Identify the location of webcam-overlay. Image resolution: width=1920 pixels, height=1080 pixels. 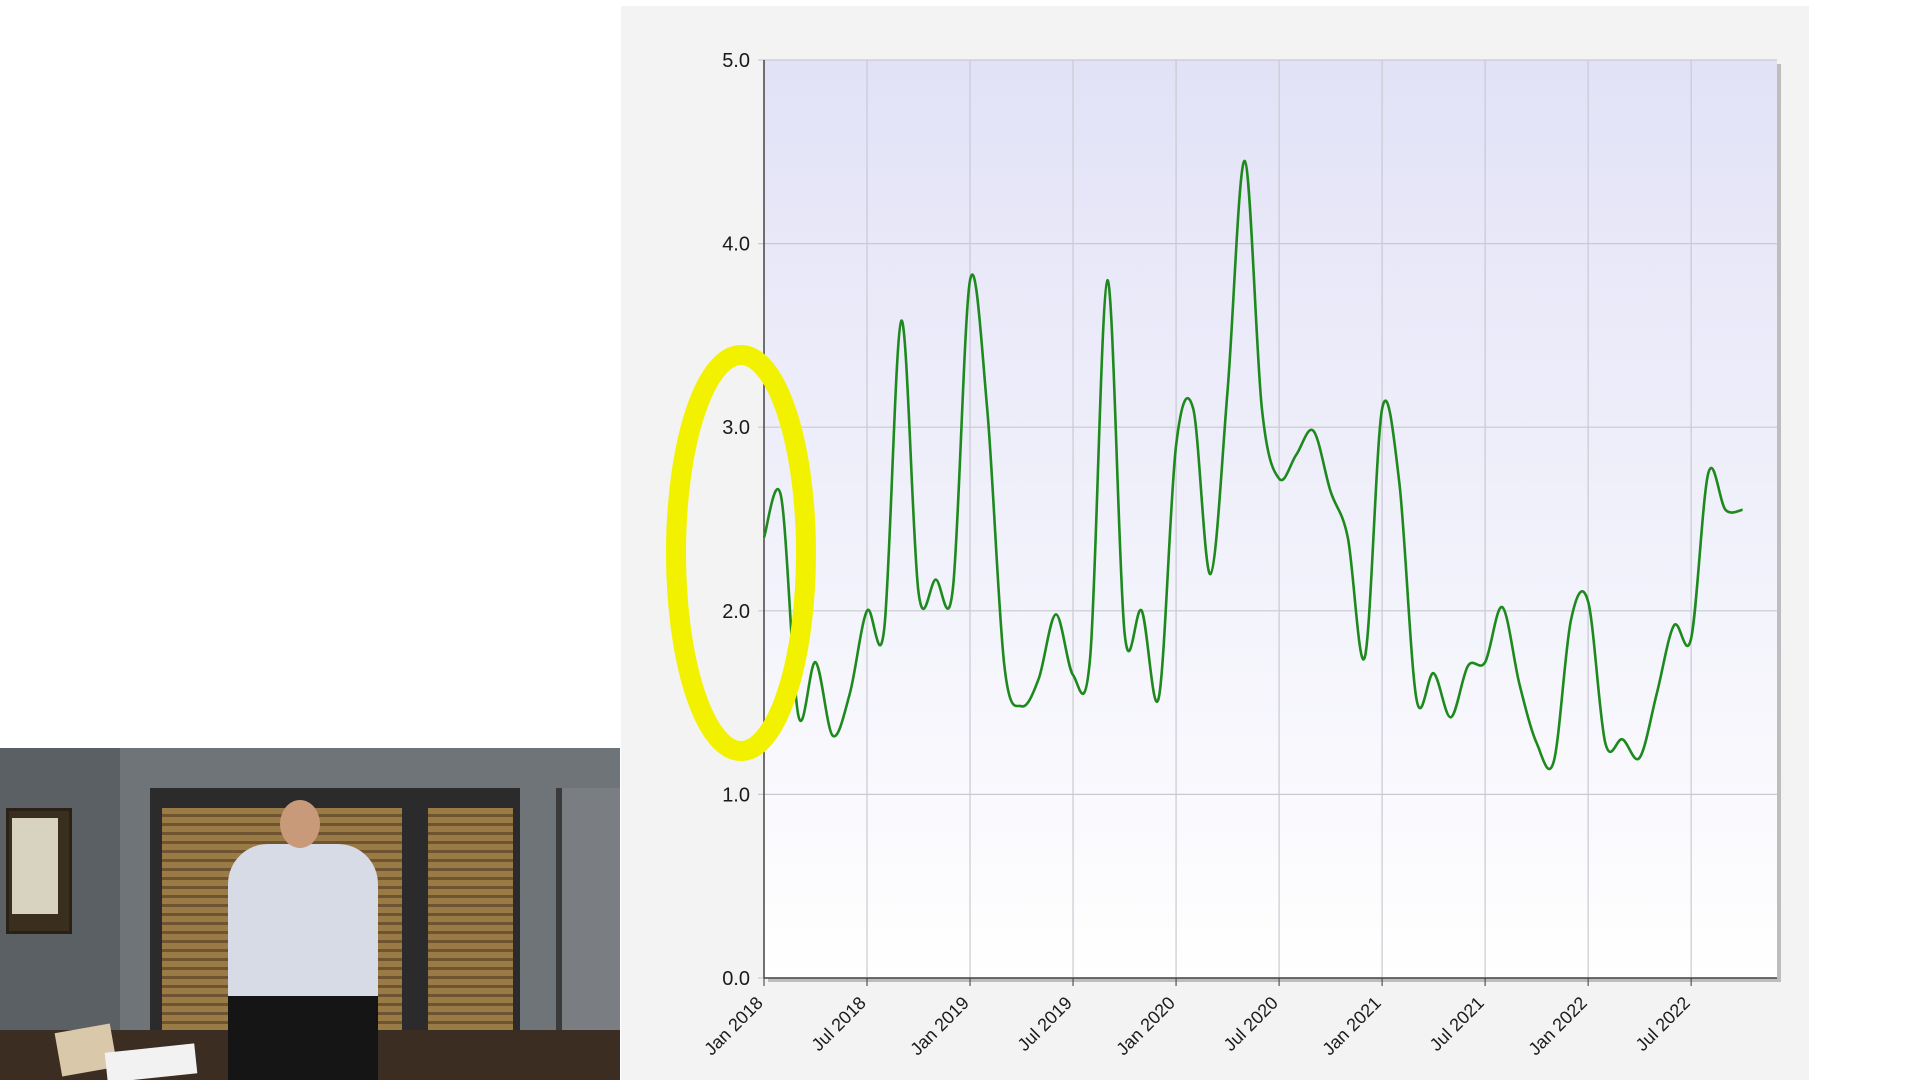
(310, 914).